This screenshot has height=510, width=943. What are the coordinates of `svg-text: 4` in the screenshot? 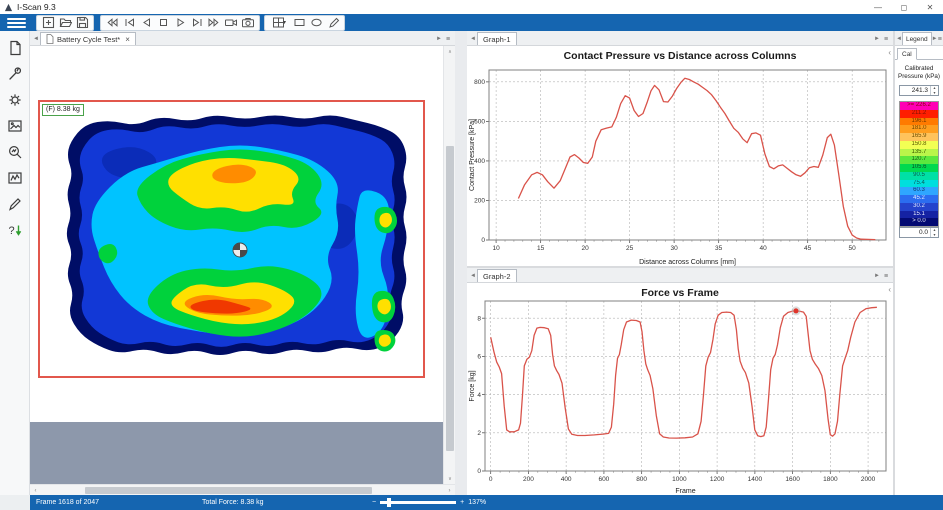 It's located at (479, 395).